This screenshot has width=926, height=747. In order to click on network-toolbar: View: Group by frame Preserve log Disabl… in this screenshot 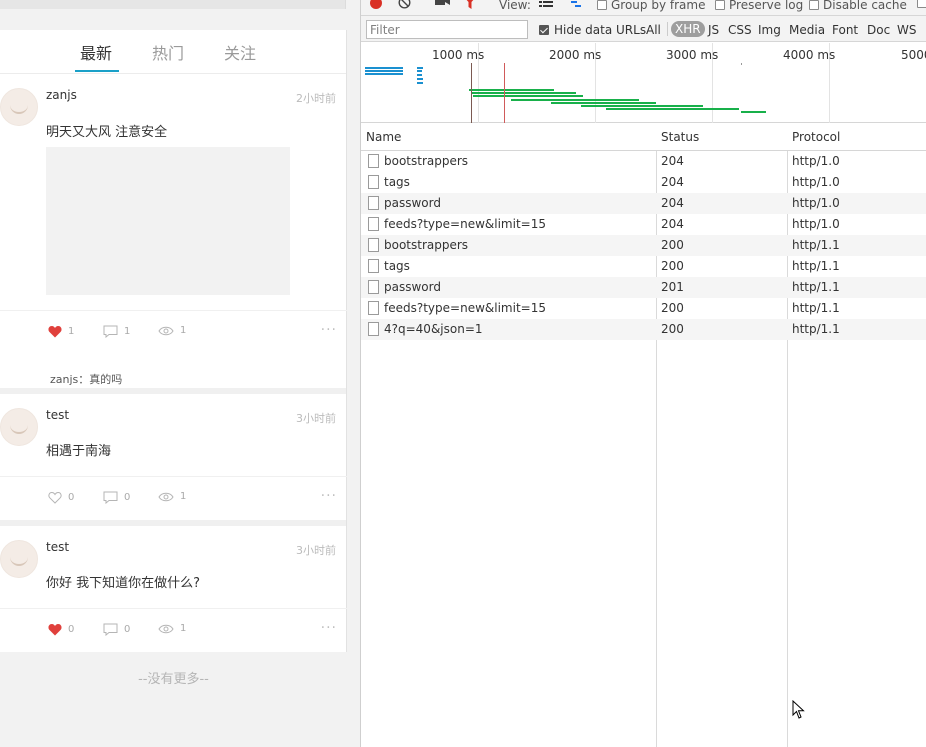, I will do `click(643, 8)`.